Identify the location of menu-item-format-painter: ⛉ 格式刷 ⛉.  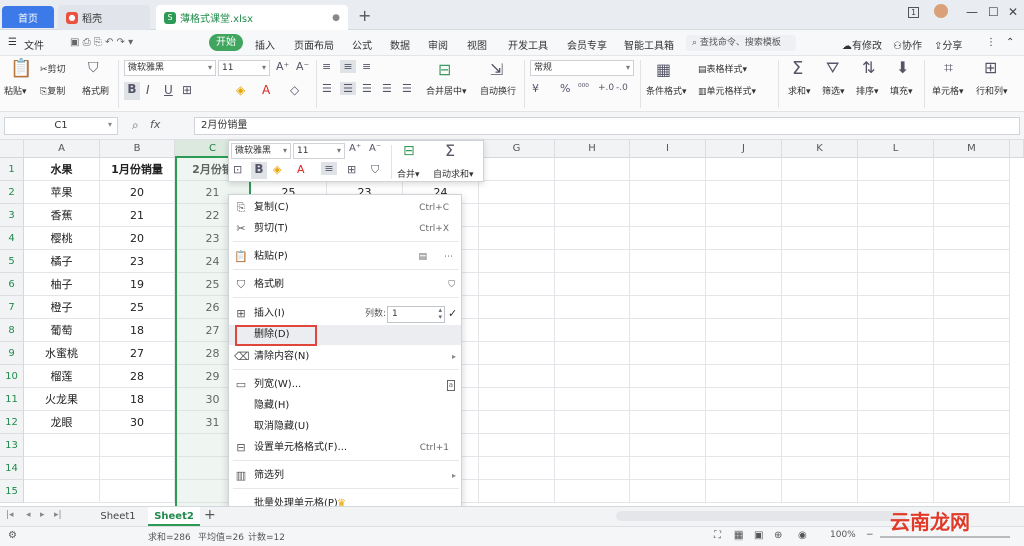
(345, 285).